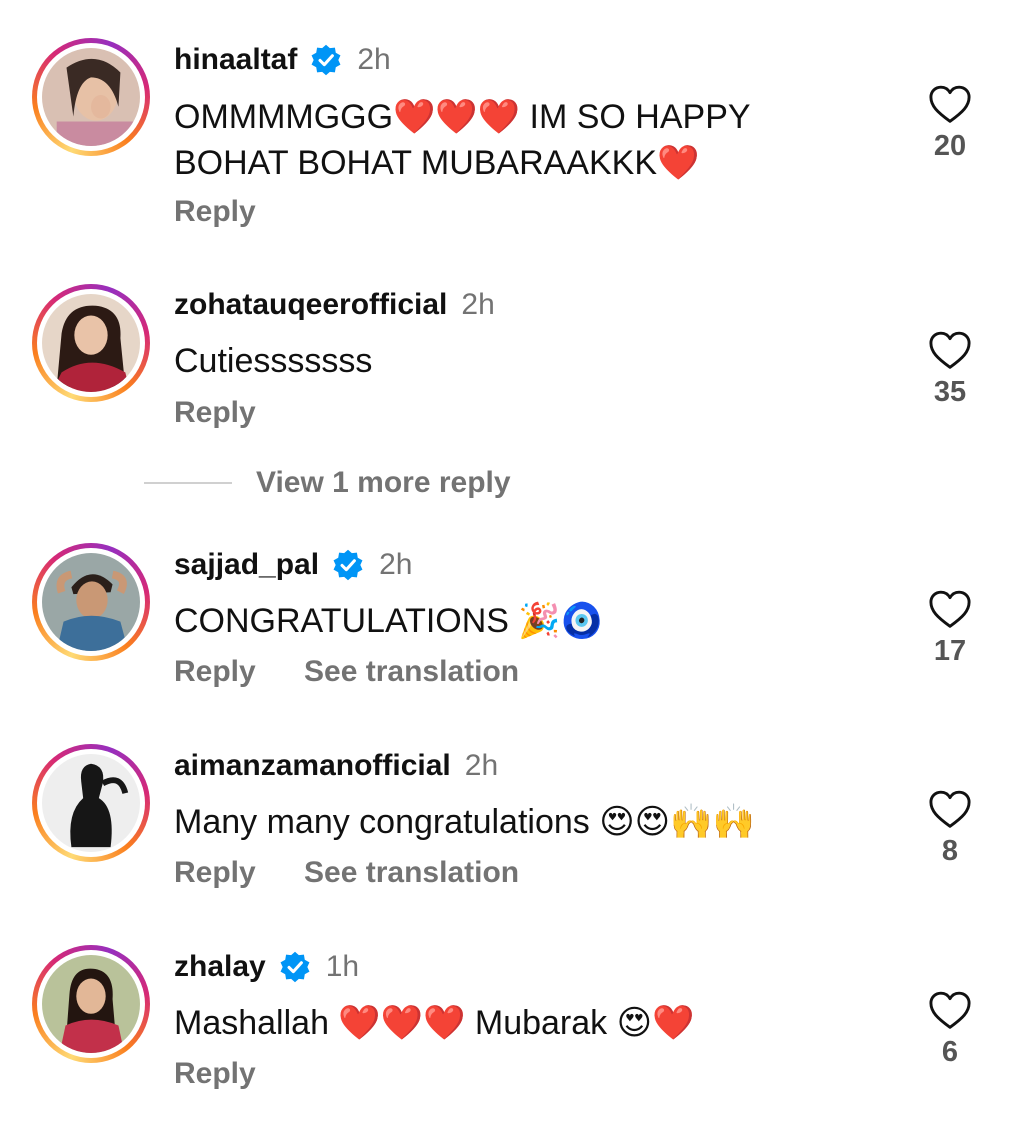 This screenshot has width=1024, height=1135. What do you see at coordinates (342, 966) in the screenshot?
I see `comment-time: 1h` at bounding box center [342, 966].